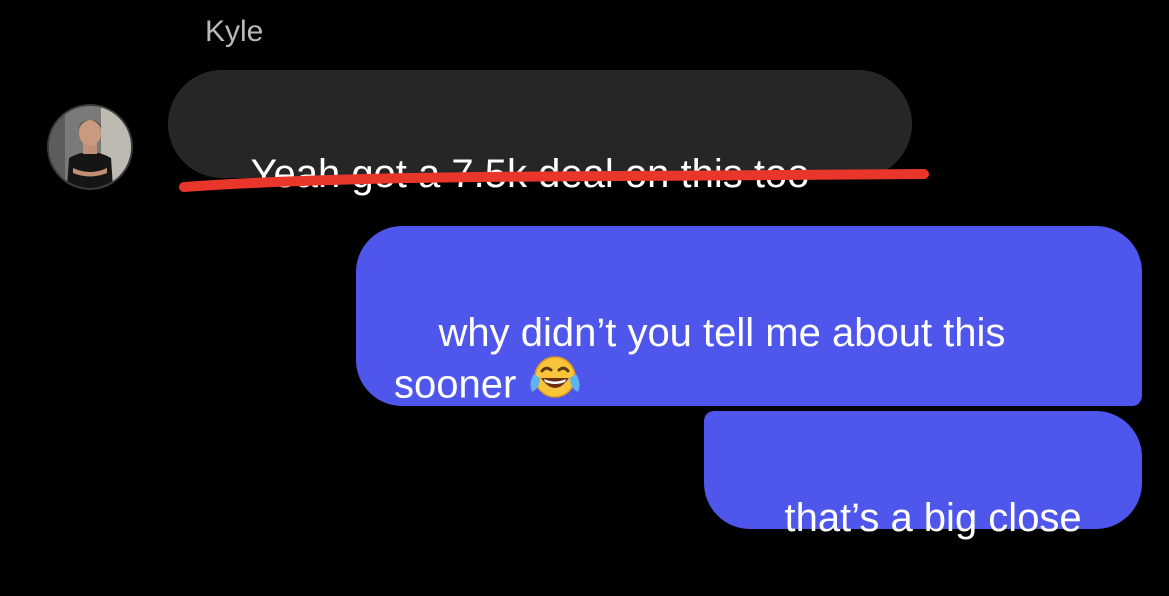 The height and width of the screenshot is (596, 1169). Describe the element at coordinates (90, 147) in the screenshot. I see `avatar` at that location.